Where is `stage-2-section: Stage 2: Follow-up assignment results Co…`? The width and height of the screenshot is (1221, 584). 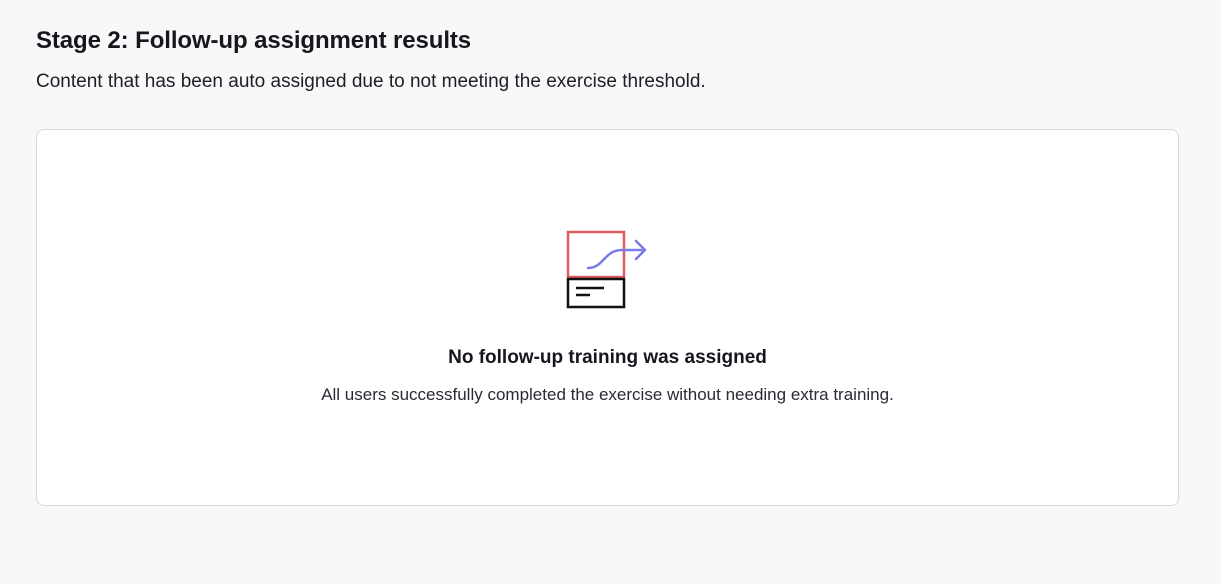 stage-2-section: Stage 2: Follow-up assignment results Co… is located at coordinates (607, 60).